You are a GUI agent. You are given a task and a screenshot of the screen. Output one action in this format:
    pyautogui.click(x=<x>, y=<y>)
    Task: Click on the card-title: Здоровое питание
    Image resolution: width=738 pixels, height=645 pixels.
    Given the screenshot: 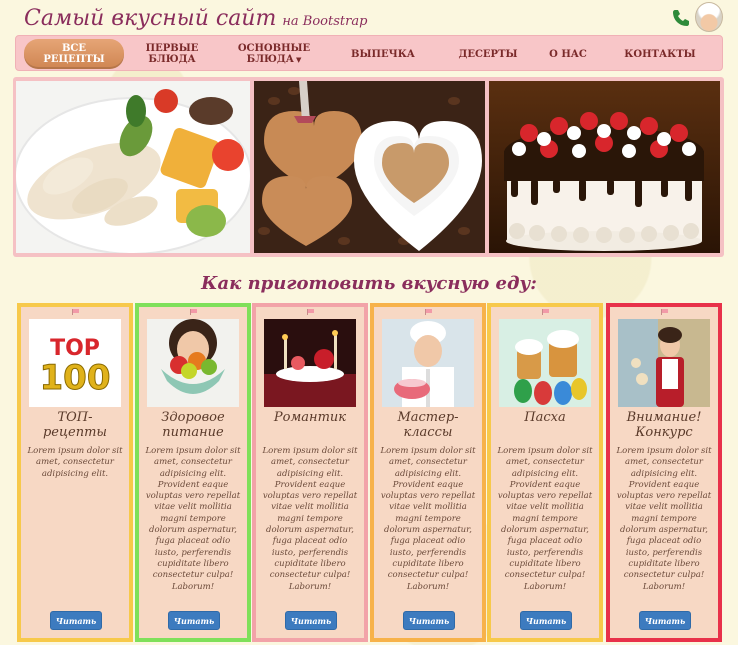 What is the action you would take?
    pyautogui.click(x=193, y=425)
    